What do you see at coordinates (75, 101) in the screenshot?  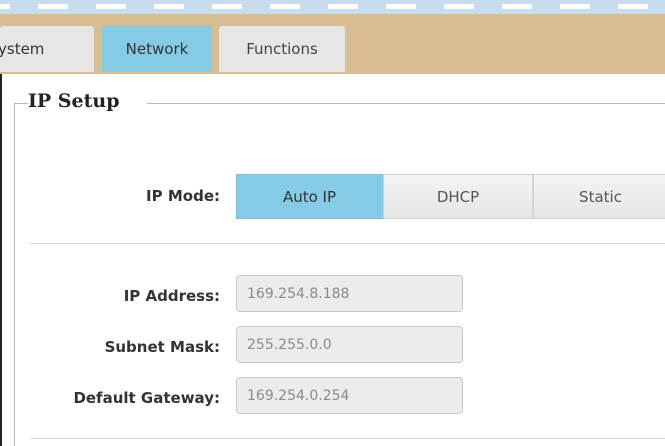 I see `section-title: IP Setup` at bounding box center [75, 101].